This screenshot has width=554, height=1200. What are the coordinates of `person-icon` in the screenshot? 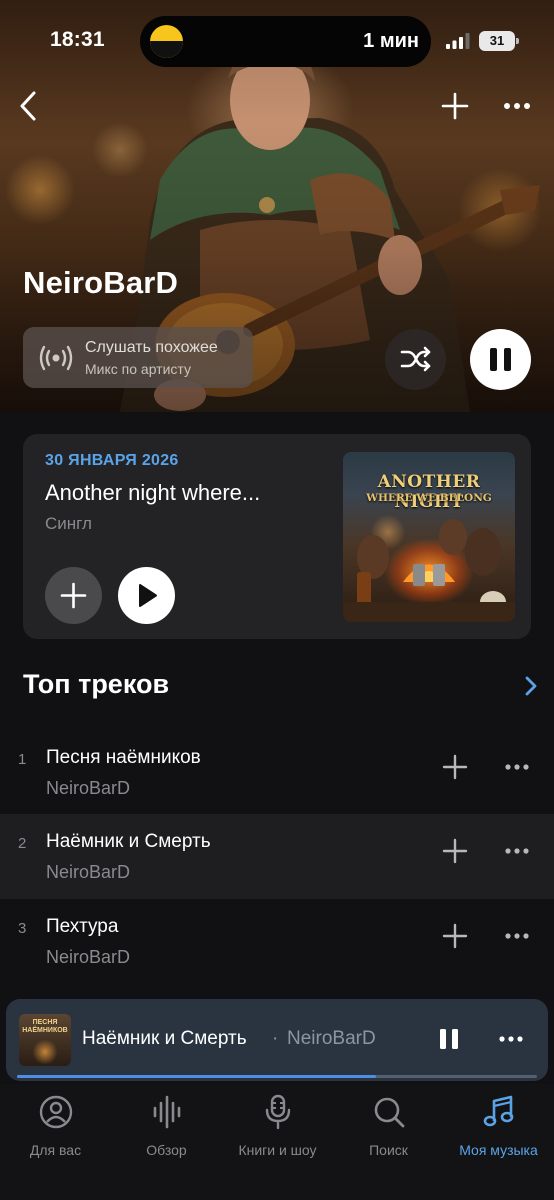 It's located at (56, 1112).